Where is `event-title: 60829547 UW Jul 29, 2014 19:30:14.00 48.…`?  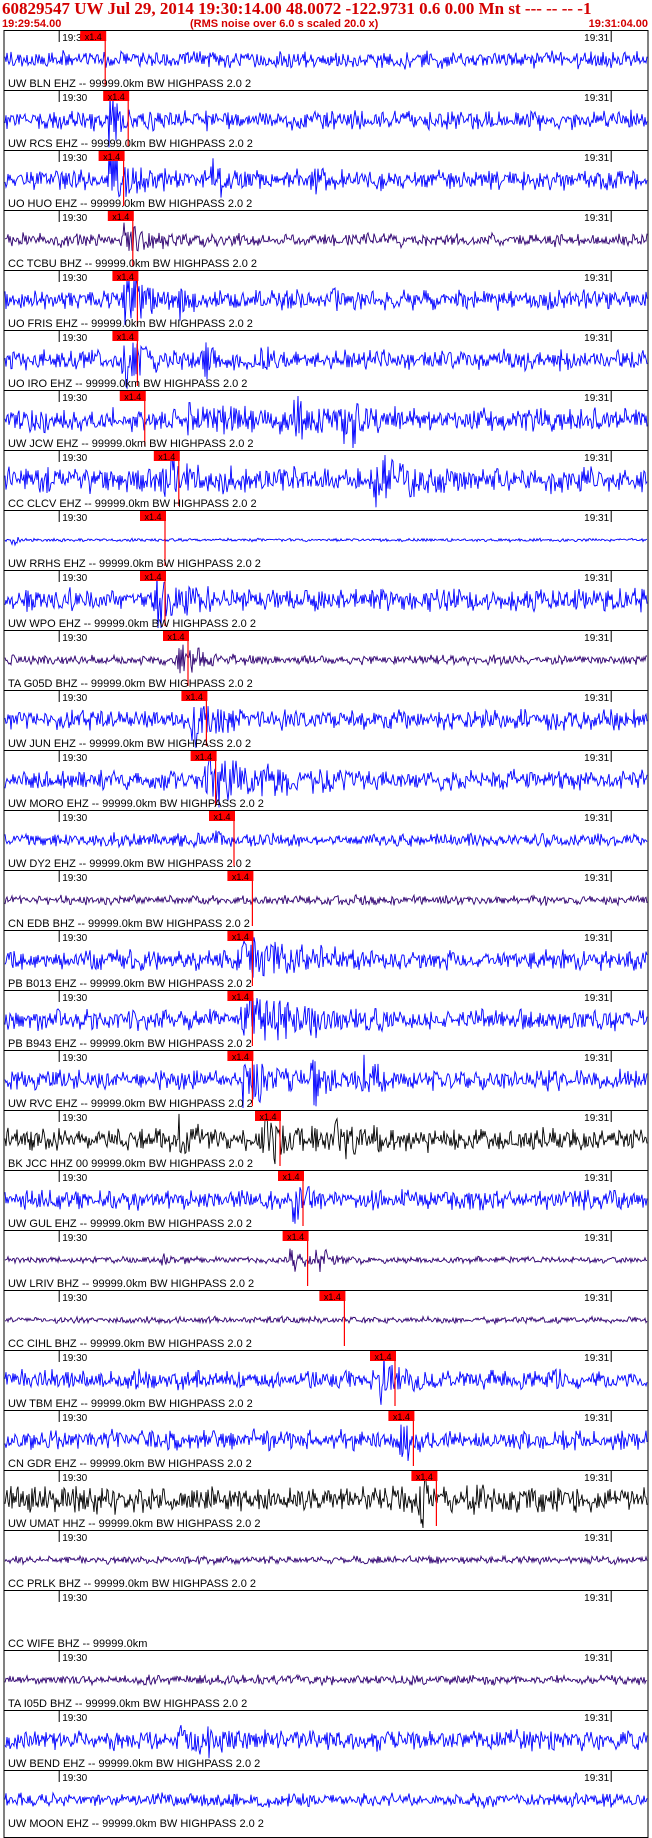
event-title: 60829547 UW Jul 29, 2014 19:30:14.00 48.… is located at coordinates (297, 9).